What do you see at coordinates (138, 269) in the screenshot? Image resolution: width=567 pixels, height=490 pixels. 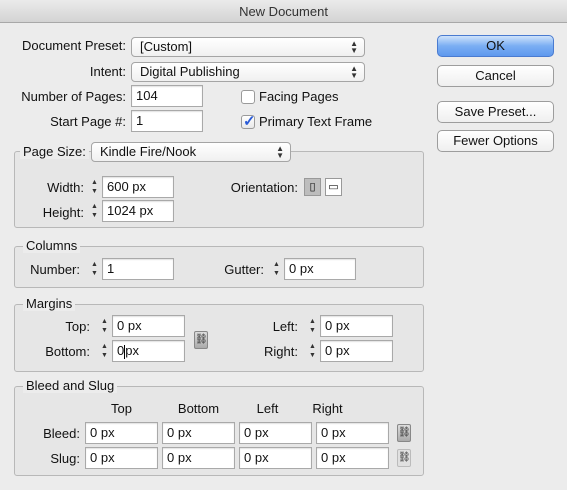 I see `columns-number-input: 1` at bounding box center [138, 269].